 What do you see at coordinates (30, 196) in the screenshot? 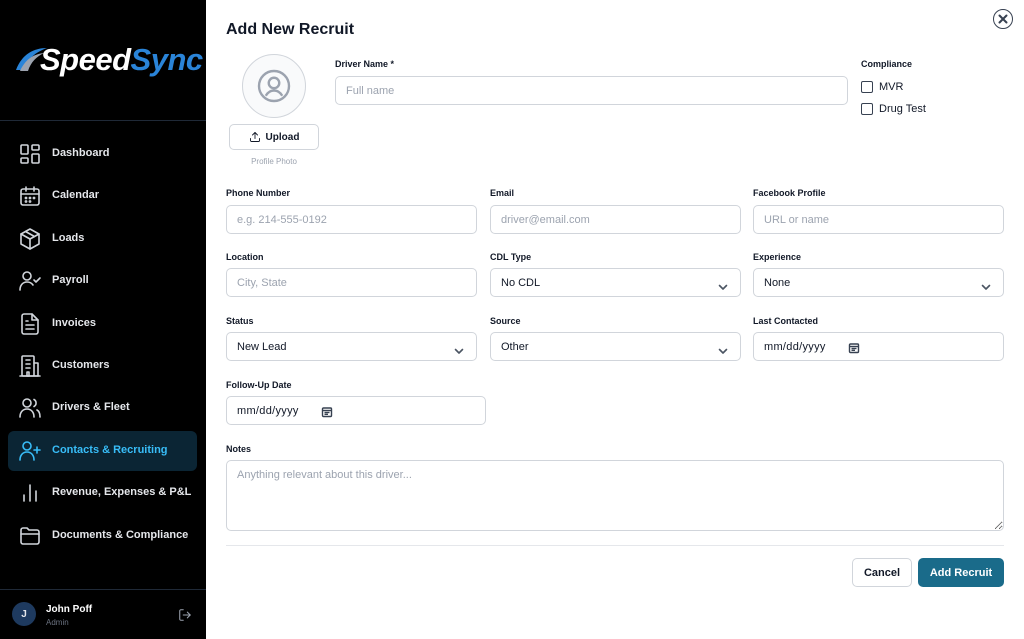
I see `calendar-icon` at bounding box center [30, 196].